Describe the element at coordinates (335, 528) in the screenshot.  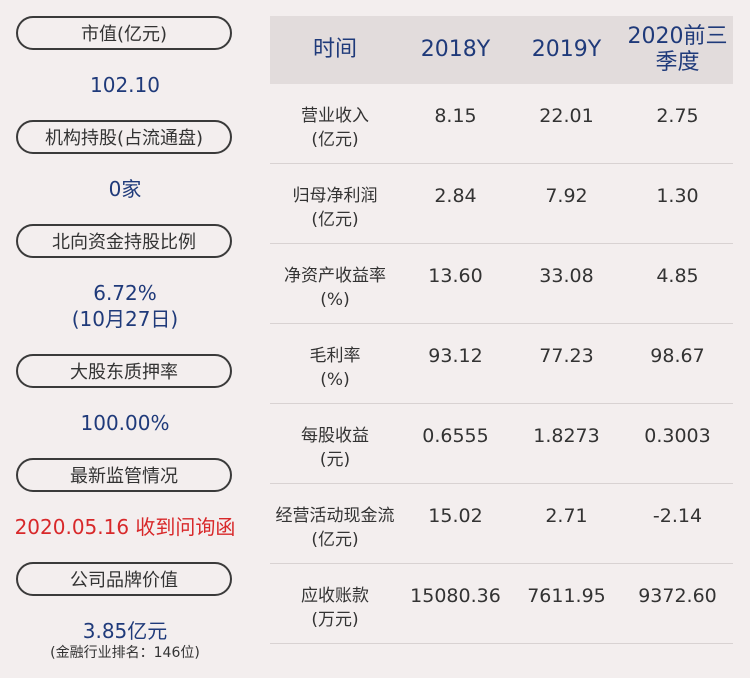
I see `row-label: 经营活动现金流 (亿元)` at that location.